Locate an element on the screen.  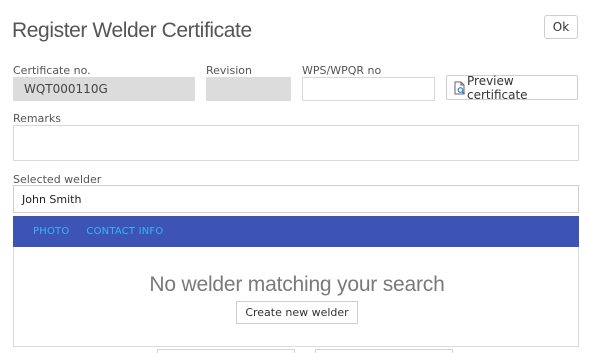
revision-field is located at coordinates (248, 89).